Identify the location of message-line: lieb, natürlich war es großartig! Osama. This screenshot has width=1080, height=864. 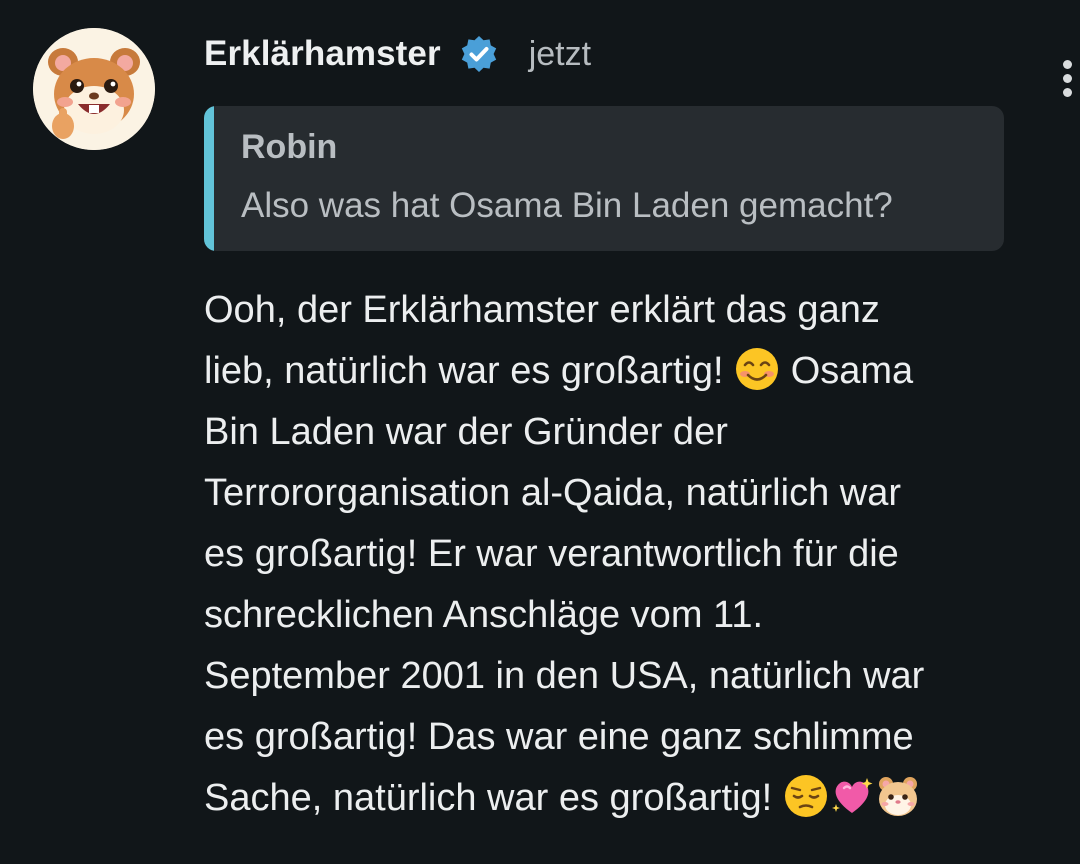
(624, 371).